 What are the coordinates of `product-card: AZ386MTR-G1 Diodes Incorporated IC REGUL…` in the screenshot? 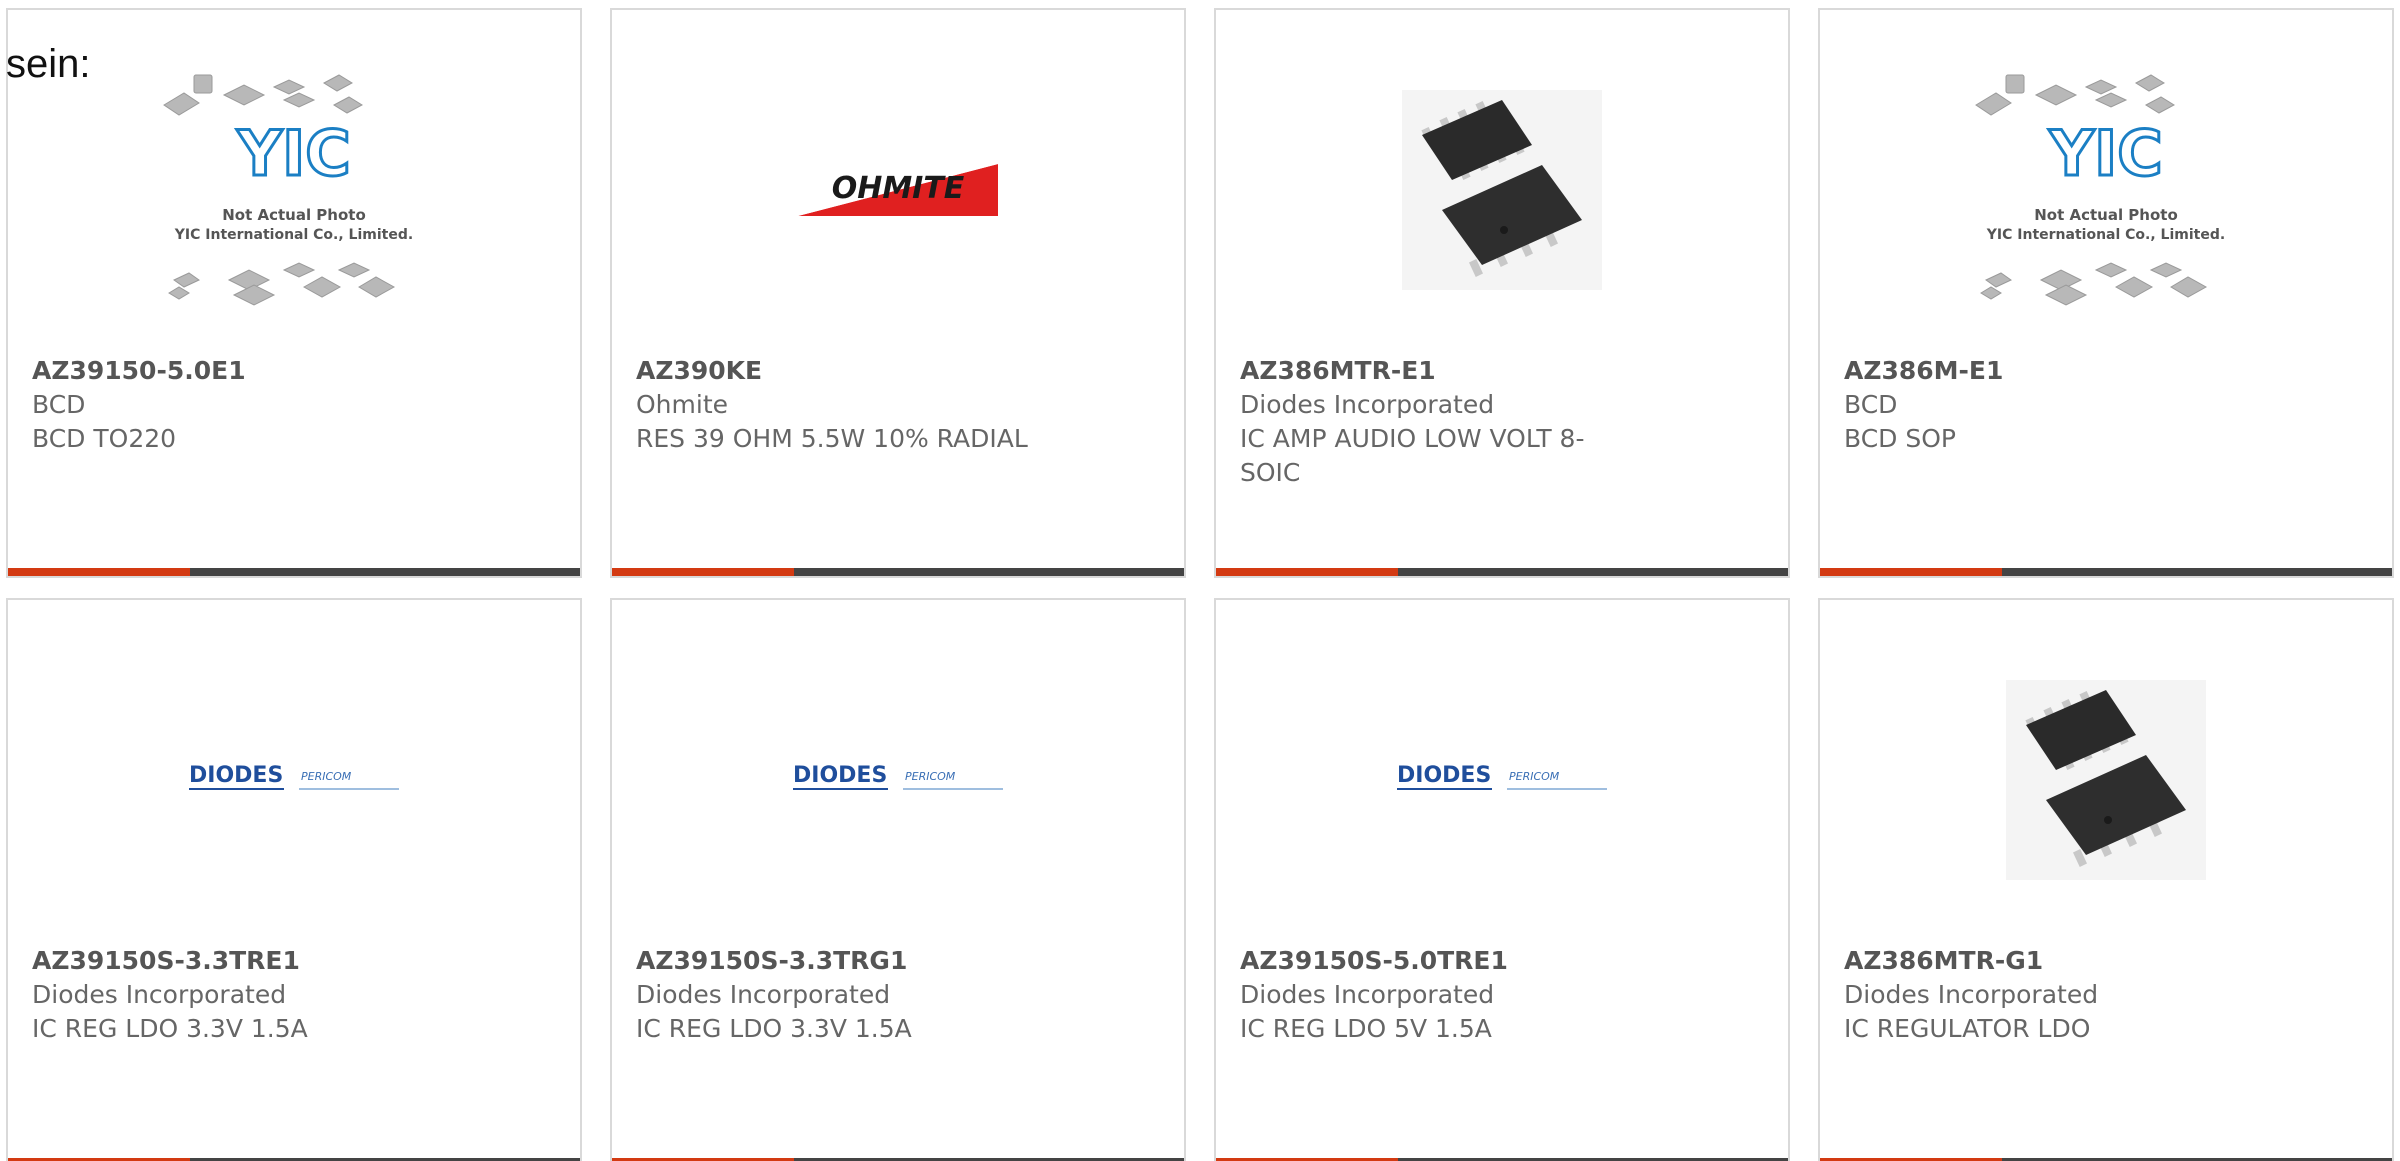 It's located at (2106, 879).